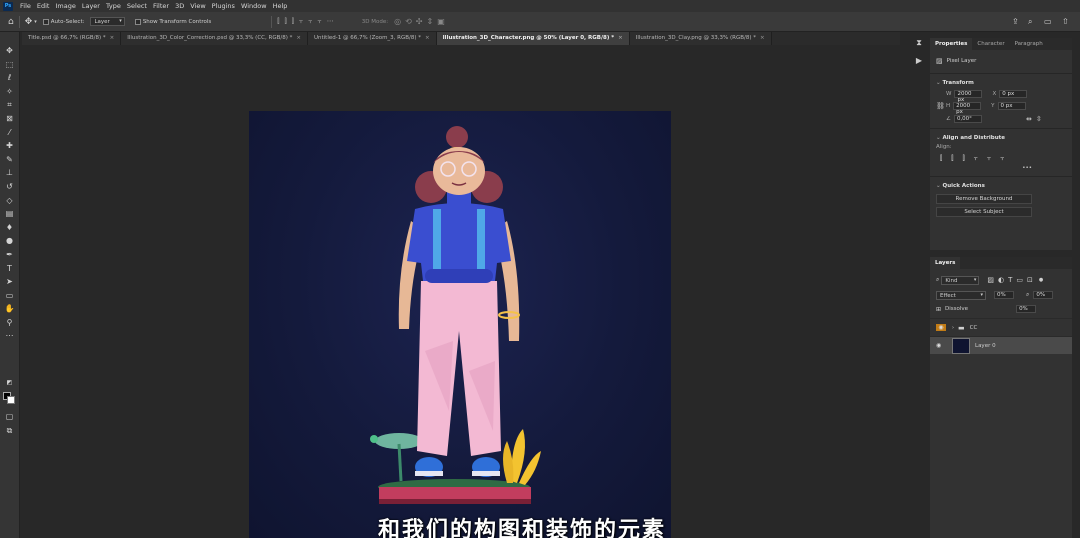 The width and height of the screenshot is (1080, 538). Describe the element at coordinates (1001, 345) in the screenshot. I see `layer-row-layer-0: ◉ Layer 0` at that location.